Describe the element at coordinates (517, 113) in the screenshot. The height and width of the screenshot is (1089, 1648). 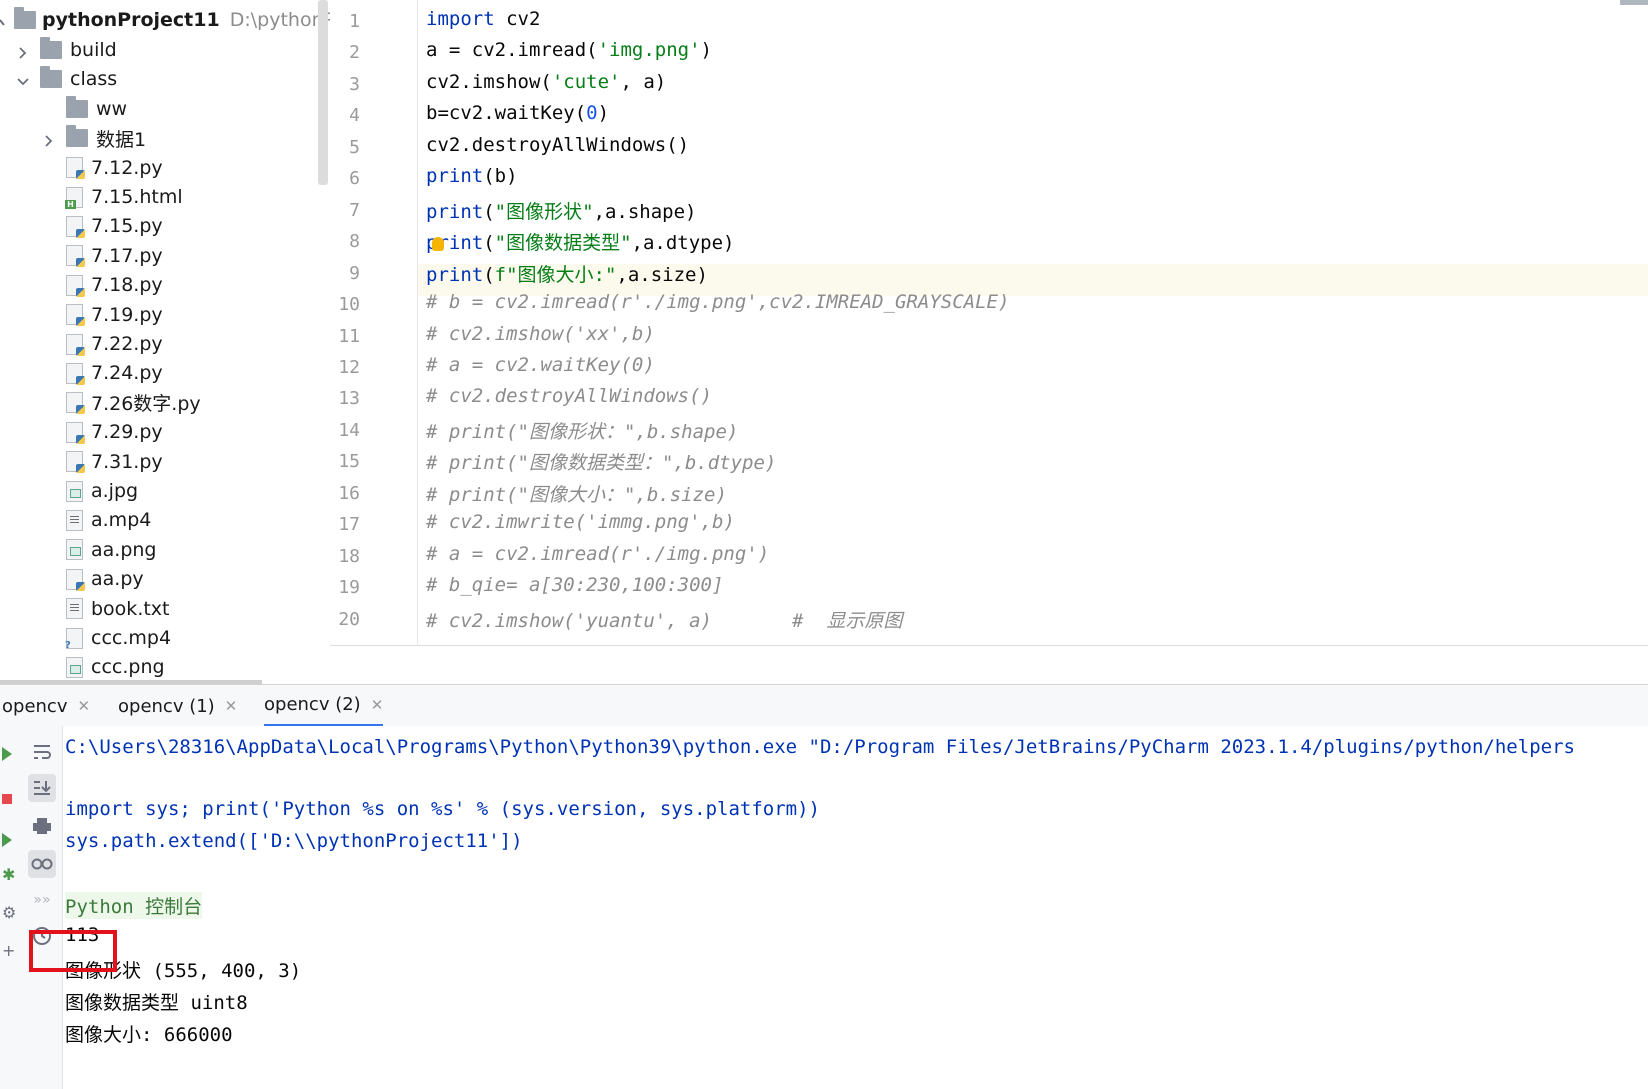
I see `code-line: b=cv2.waitKey(0)` at that location.